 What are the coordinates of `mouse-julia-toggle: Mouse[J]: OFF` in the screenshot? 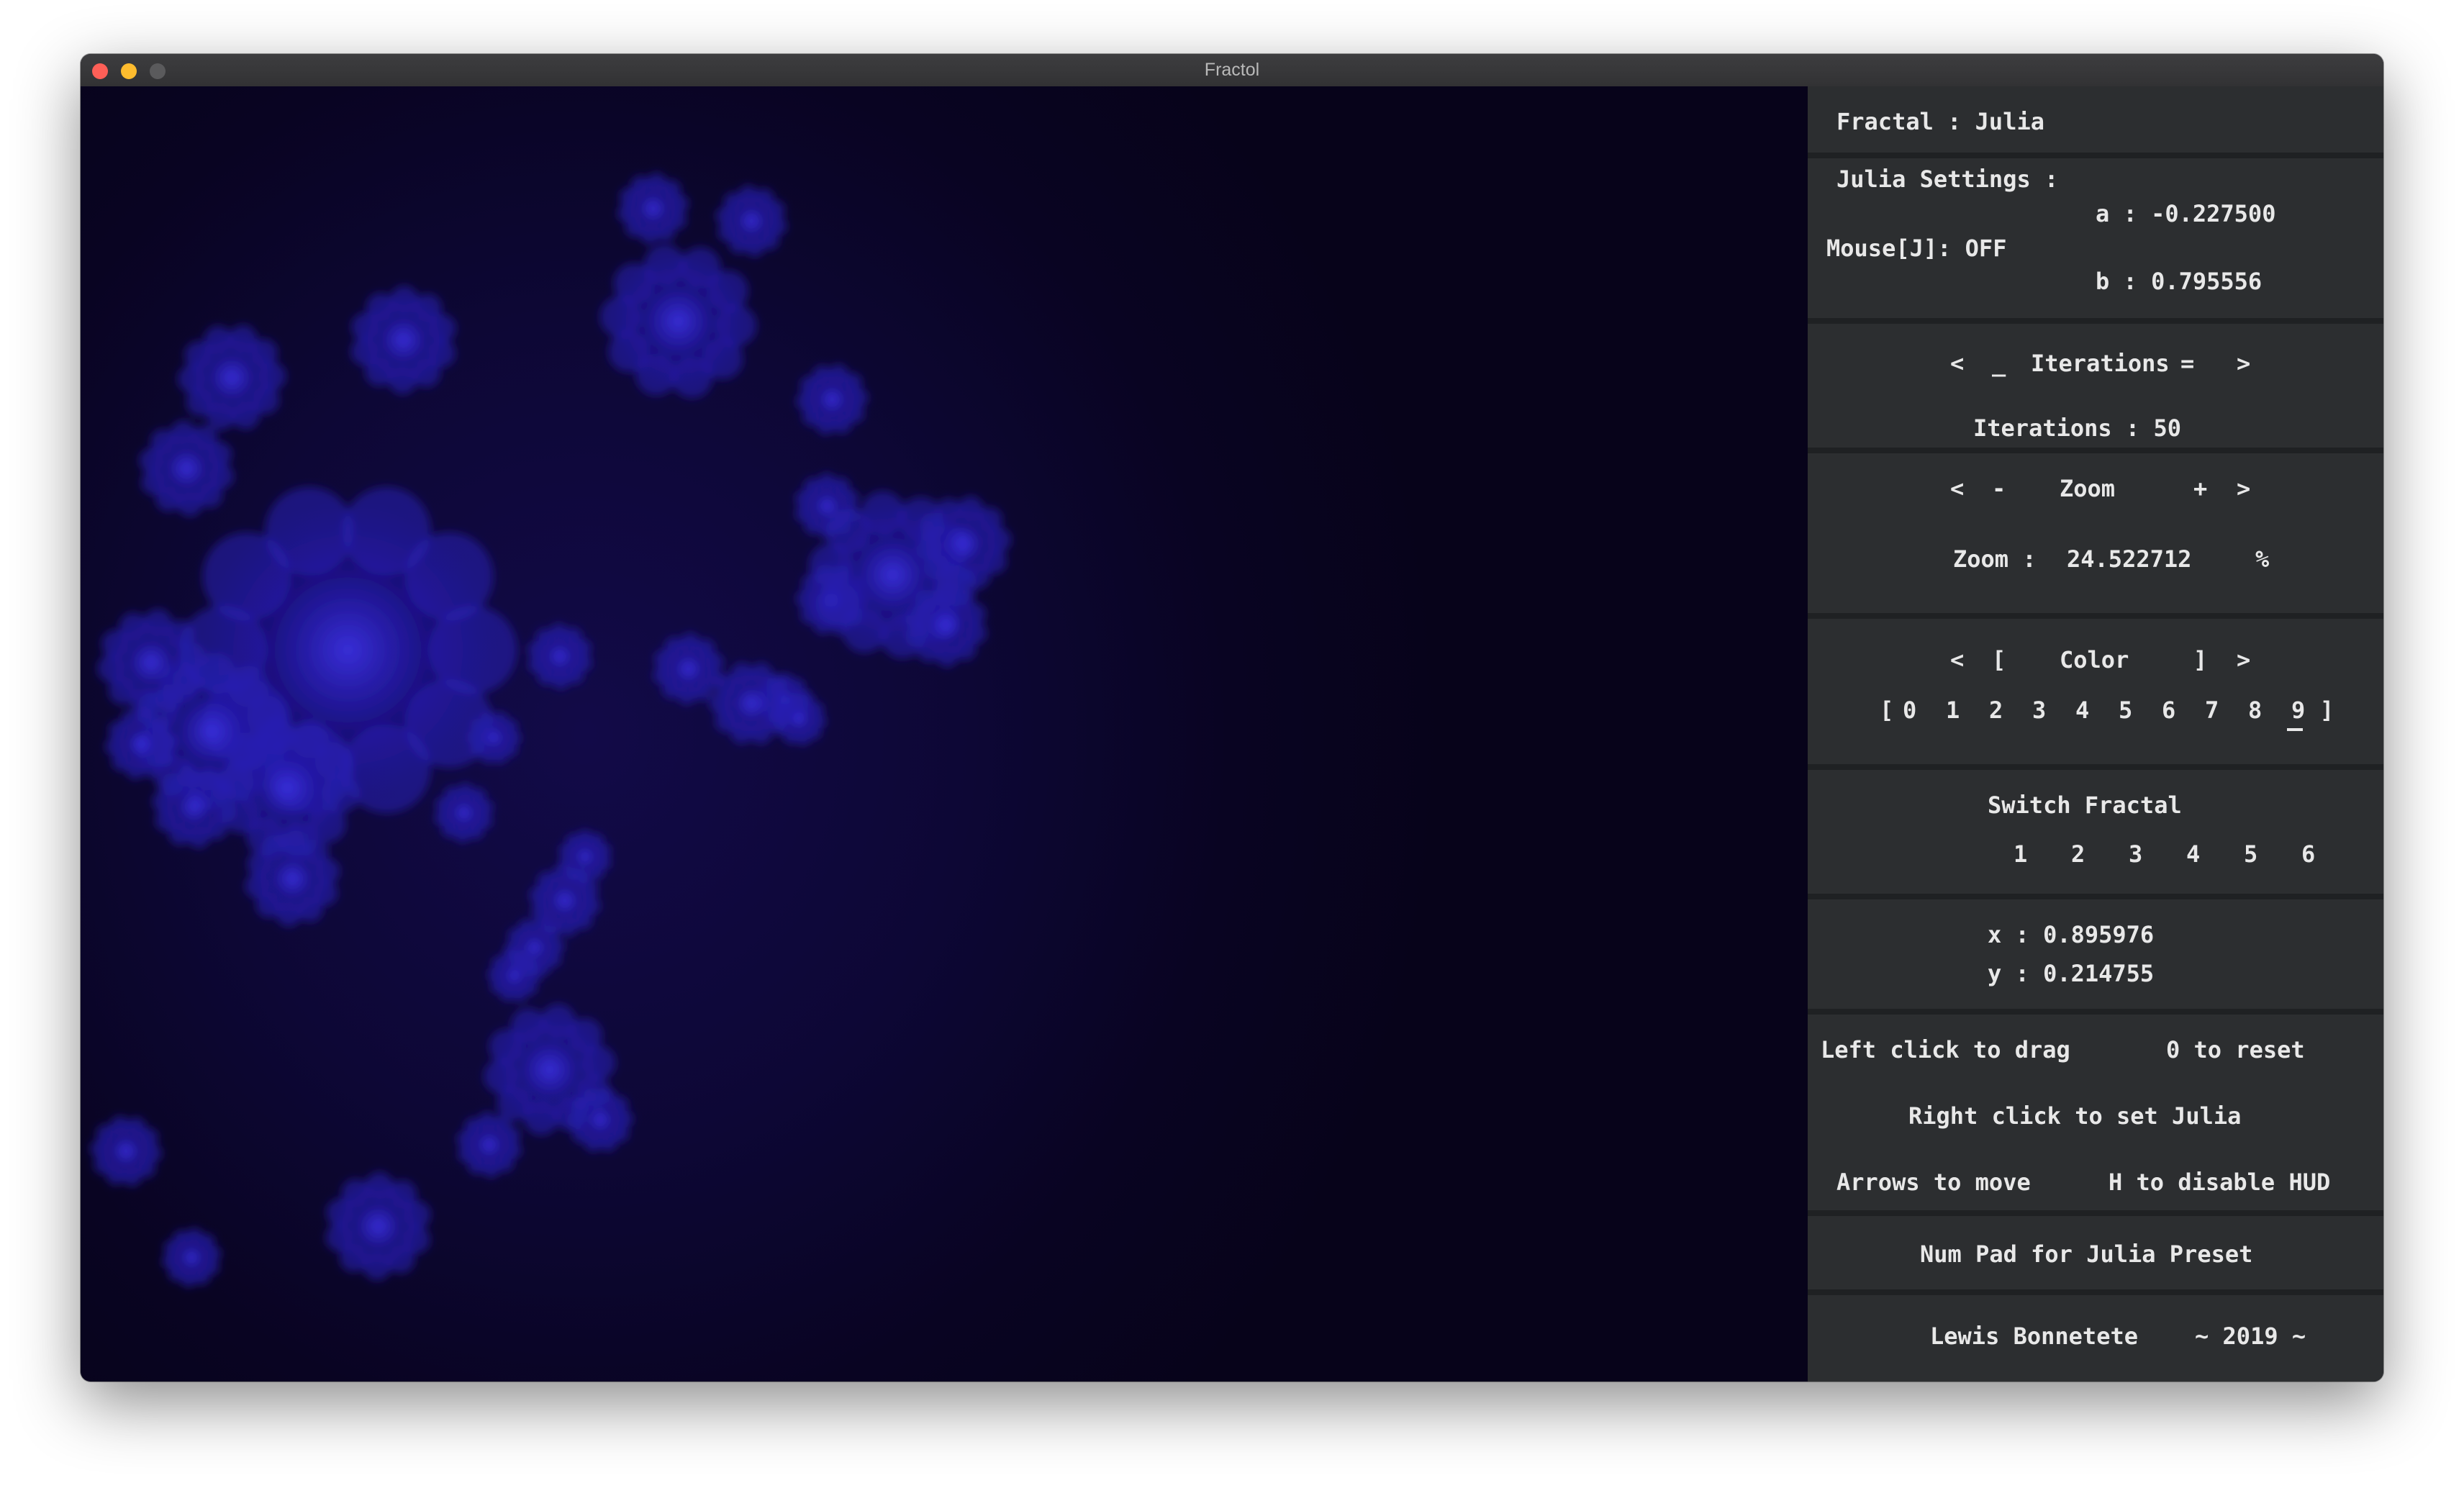 It's located at (1916, 248).